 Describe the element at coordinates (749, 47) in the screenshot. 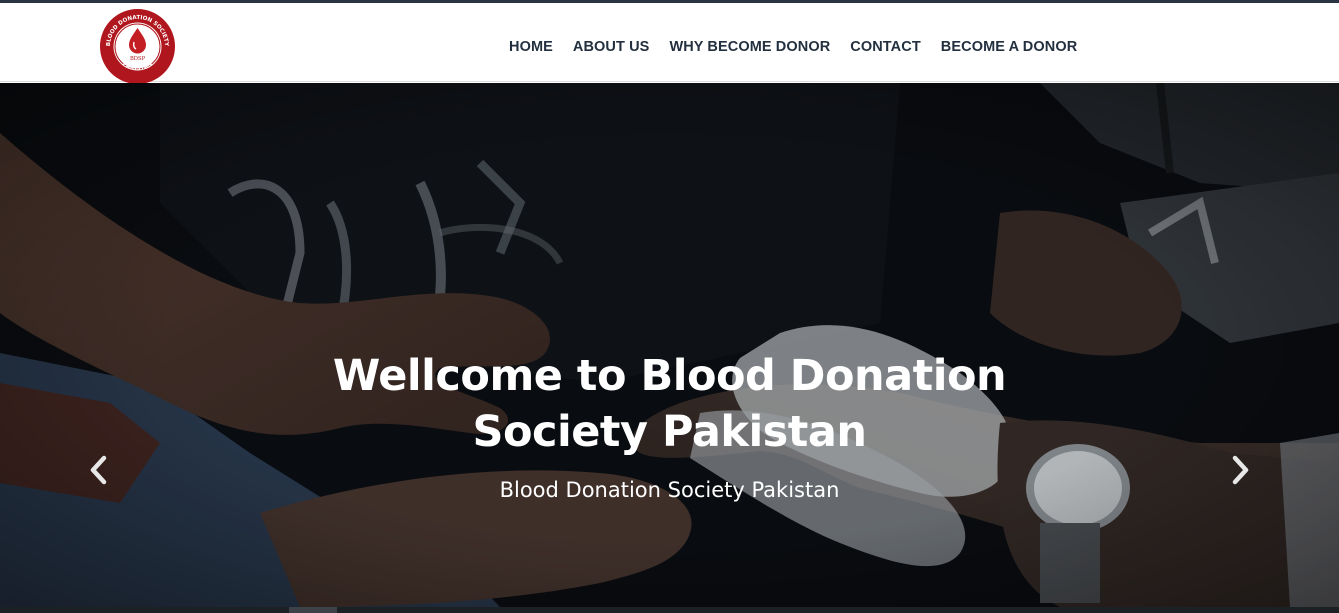

I see `nav-why-become-donor: WHY BECOME DONOR` at that location.